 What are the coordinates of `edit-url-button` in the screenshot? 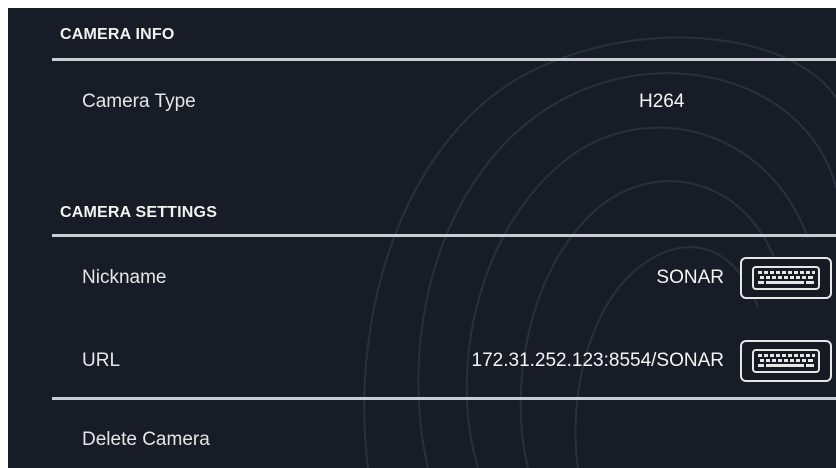 It's located at (786, 361).